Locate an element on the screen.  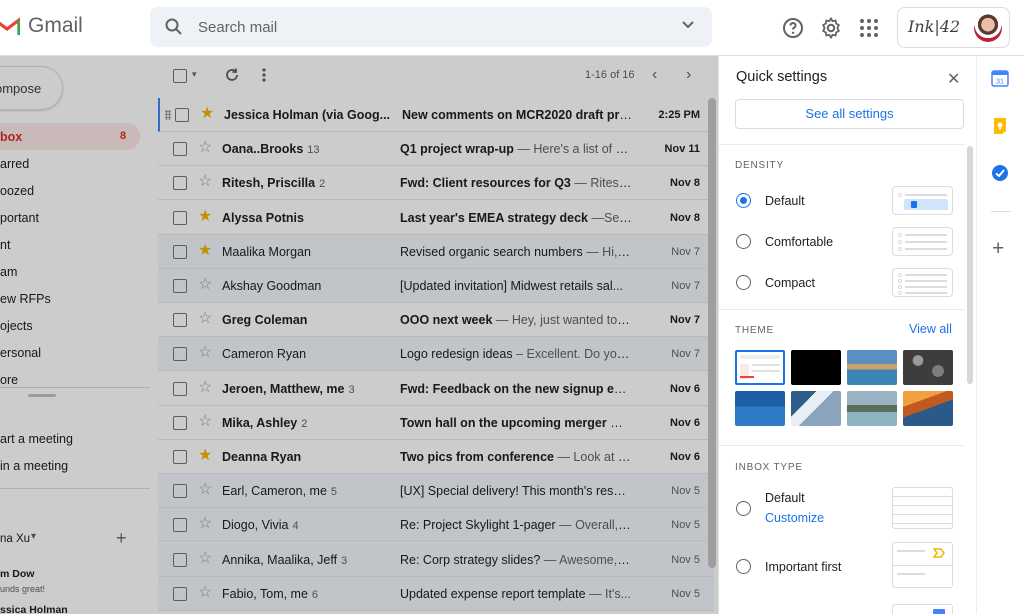
drag-handle-icon is located at coordinates (168, 115).